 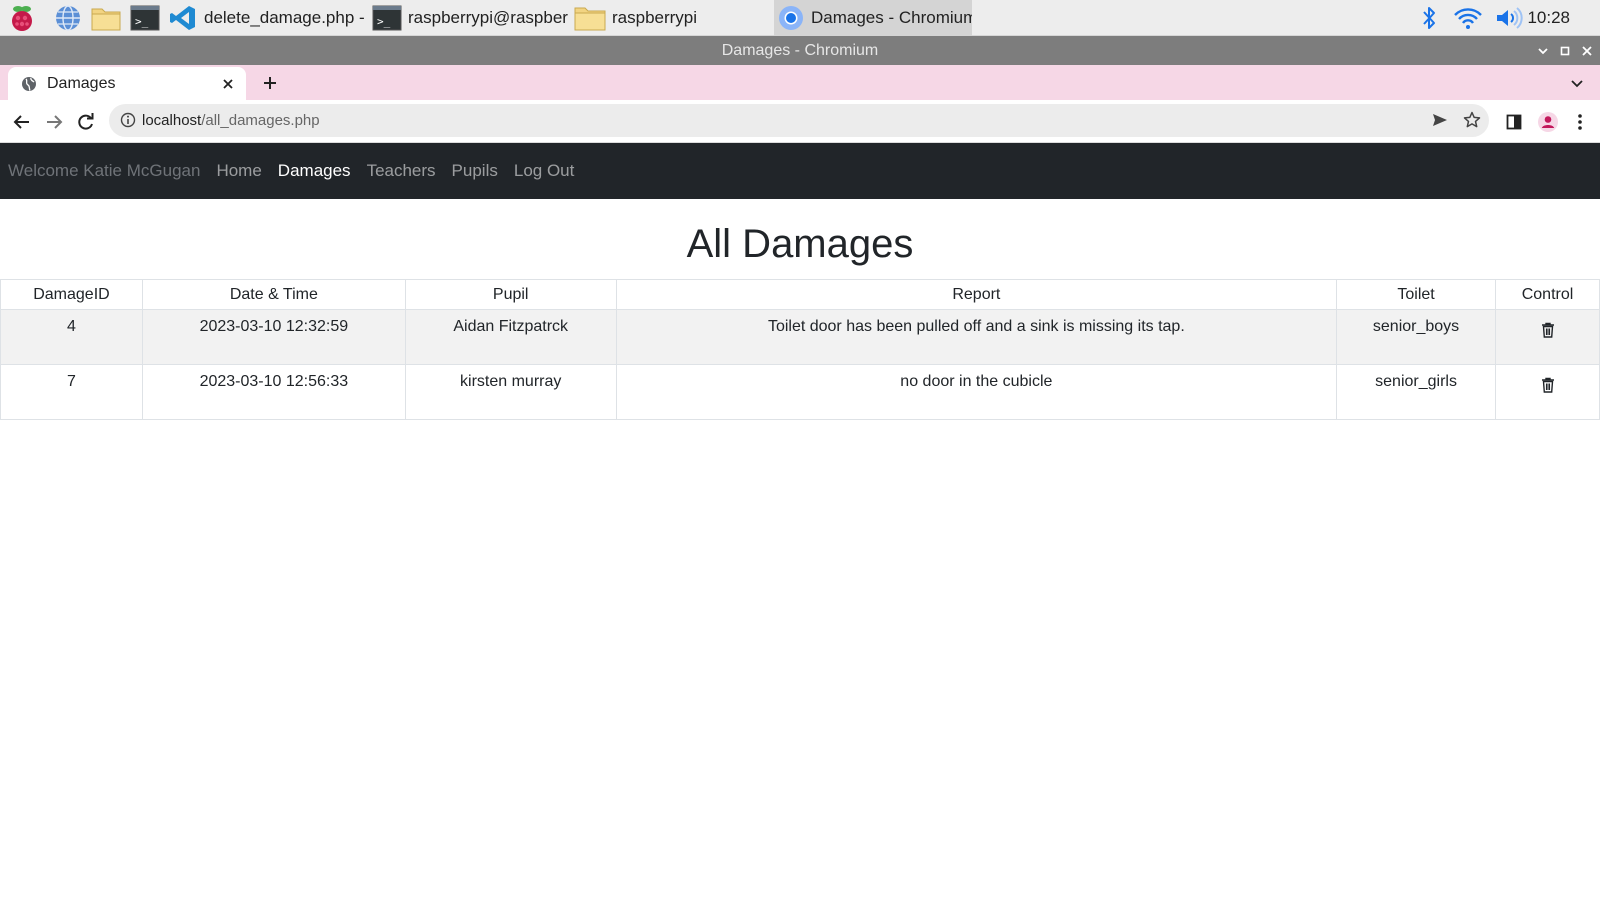 I want to click on raspberry-menu-icon, so click(x=22, y=18).